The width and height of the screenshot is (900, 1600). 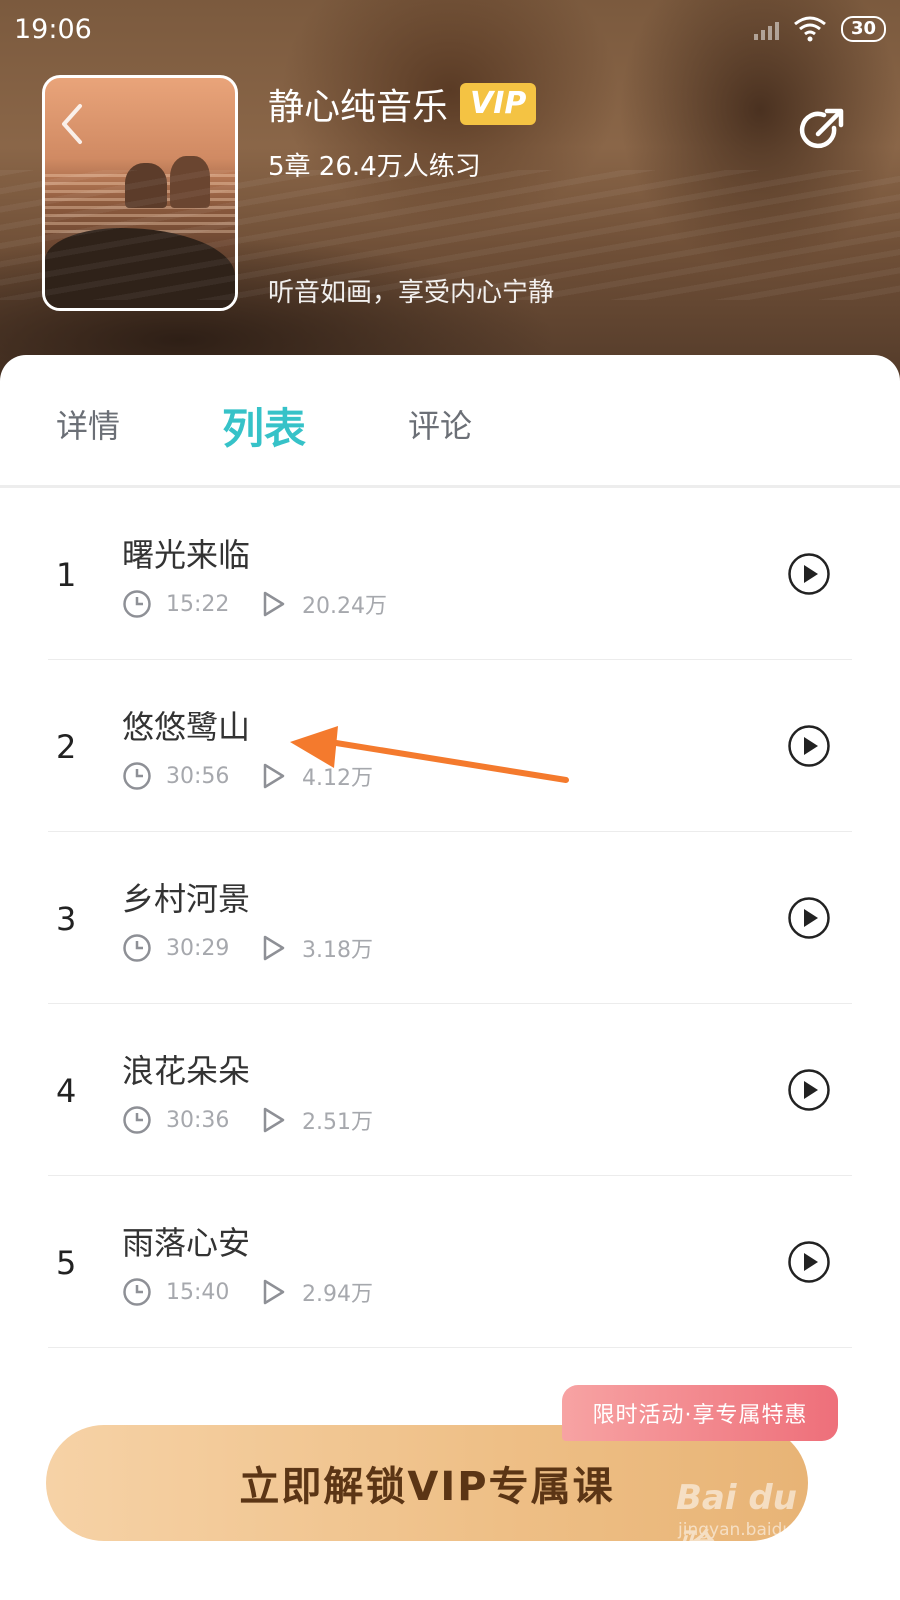 What do you see at coordinates (429, 754) in the screenshot?
I see `annotation-arrow` at bounding box center [429, 754].